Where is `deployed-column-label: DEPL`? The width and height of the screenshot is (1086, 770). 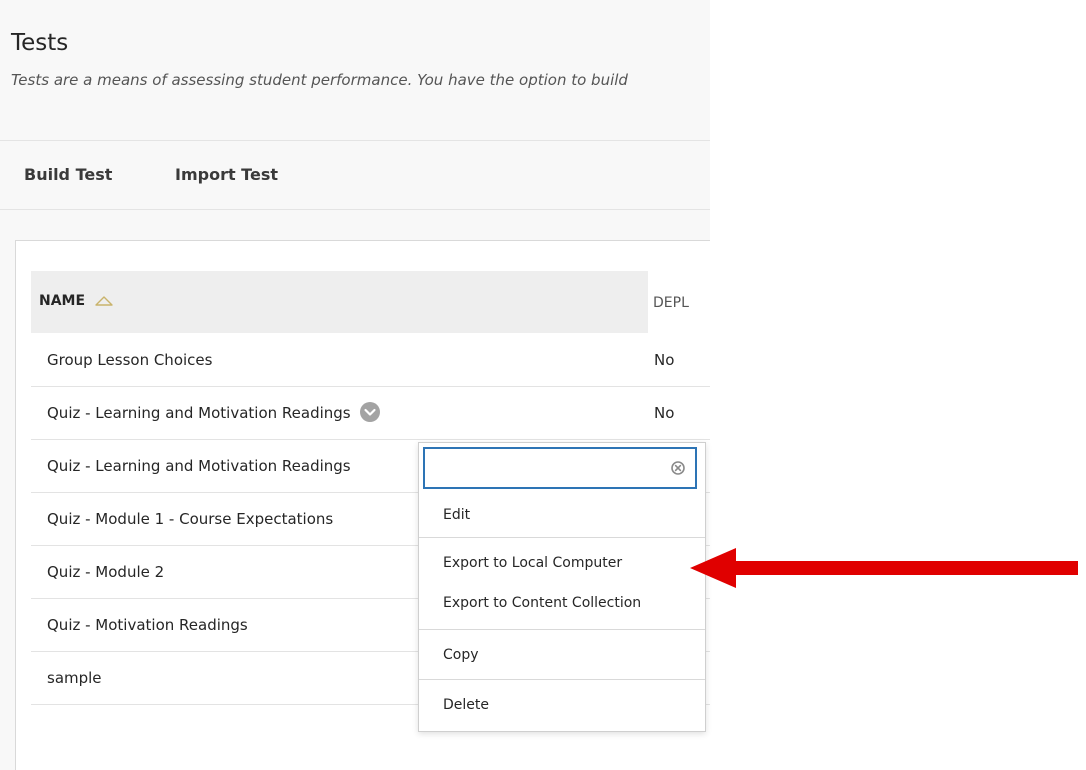
deployed-column-label: DEPL is located at coordinates (671, 303).